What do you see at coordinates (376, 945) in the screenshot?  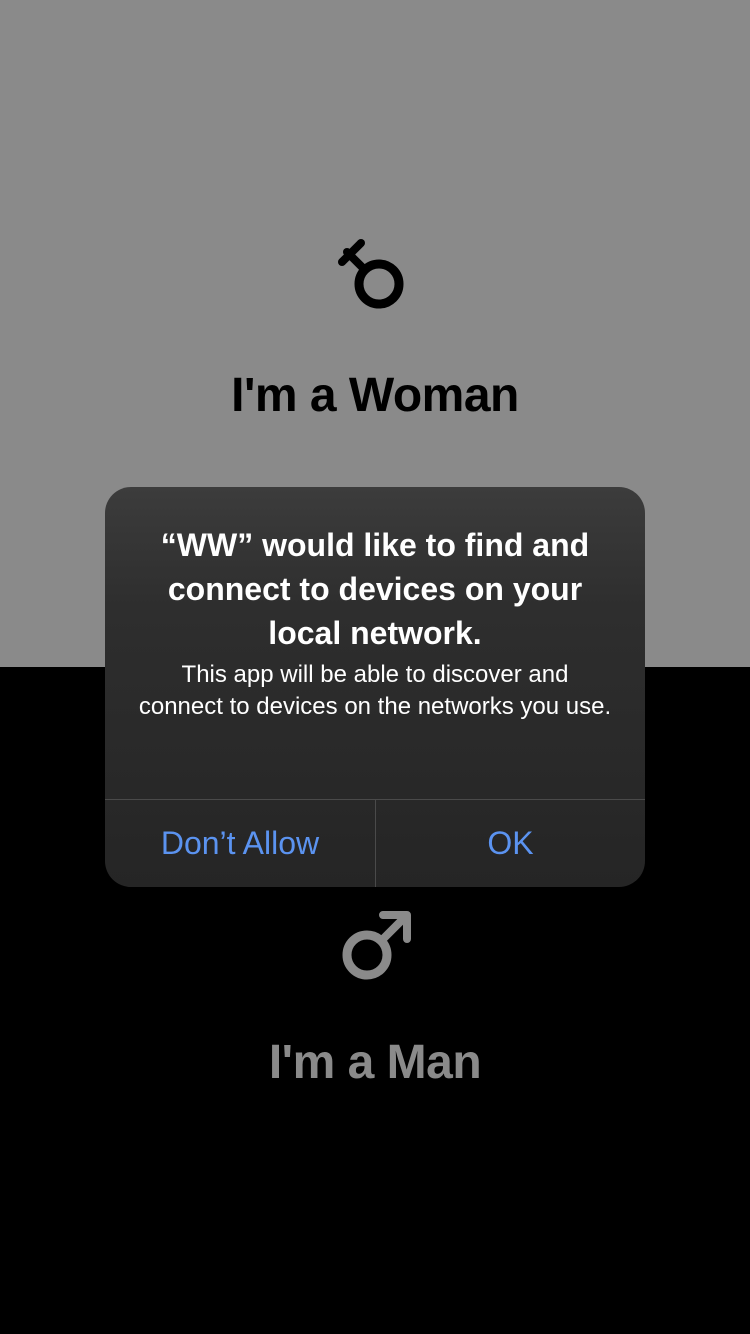 I see `male-symbol-icon` at bounding box center [376, 945].